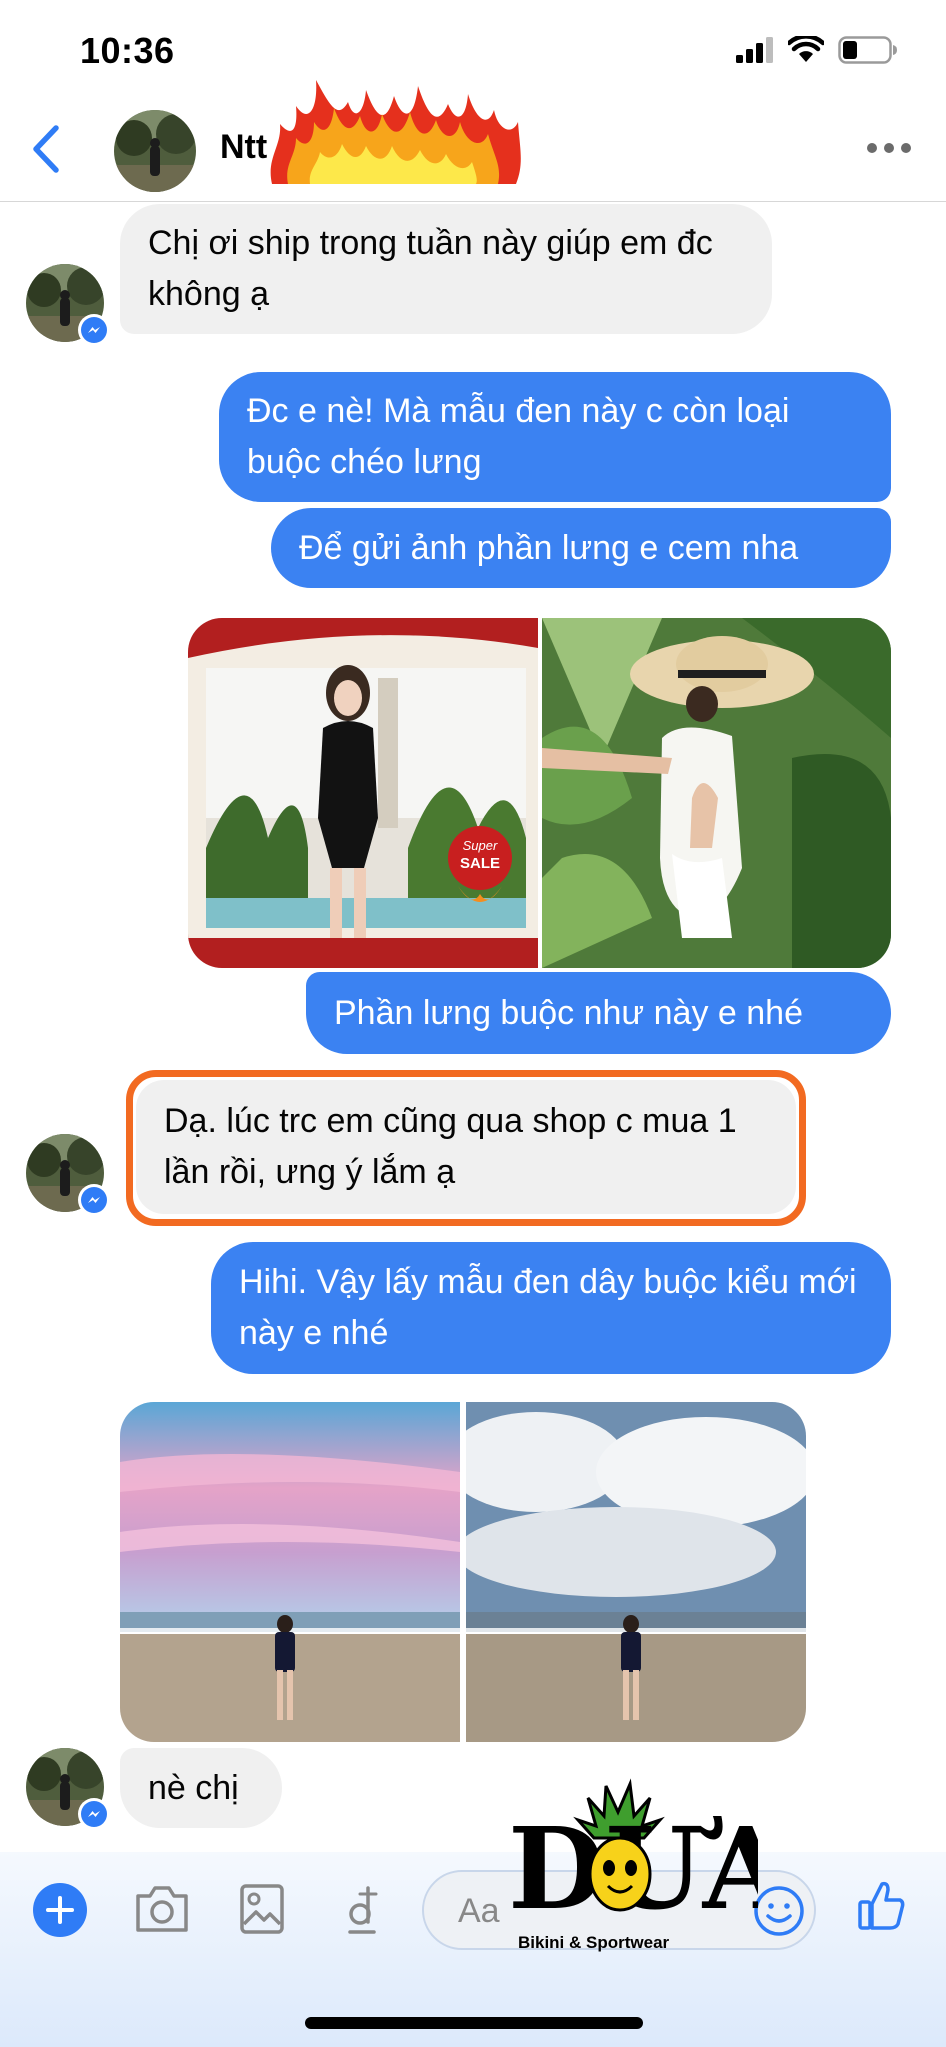  What do you see at coordinates (754, 50) in the screenshot?
I see `signal-icon` at bounding box center [754, 50].